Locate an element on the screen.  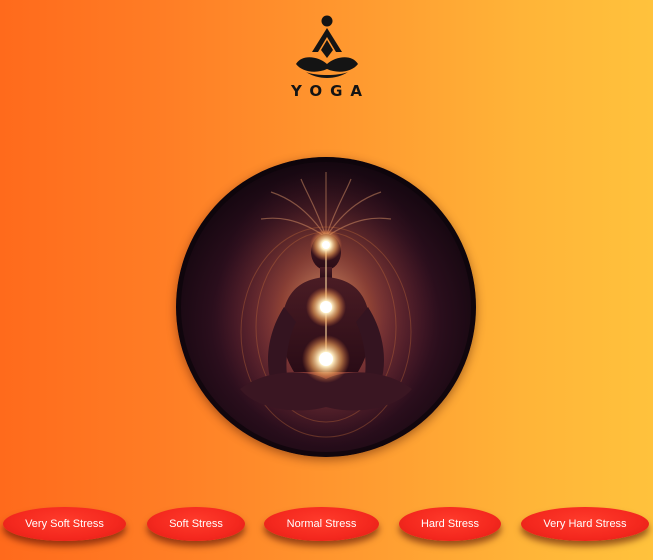
very-soft-stress-button: Very Soft Stress is located at coordinates (64, 524).